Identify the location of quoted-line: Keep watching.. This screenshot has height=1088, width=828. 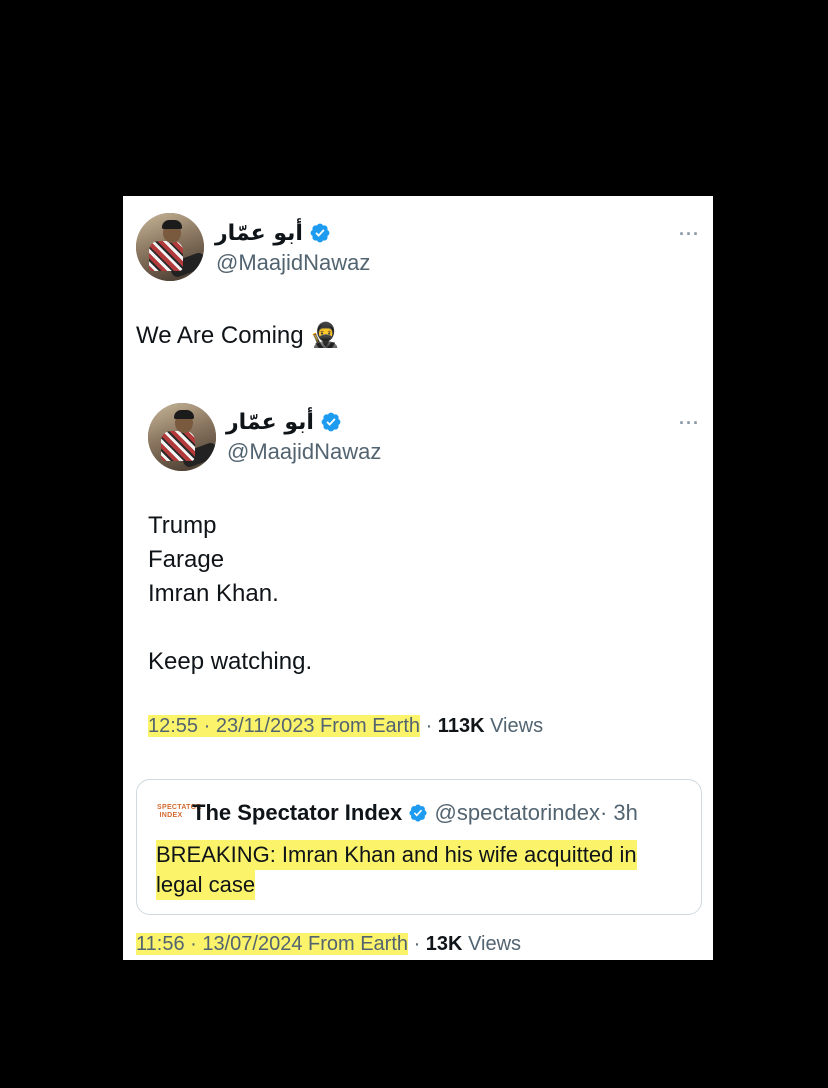
(230, 661).